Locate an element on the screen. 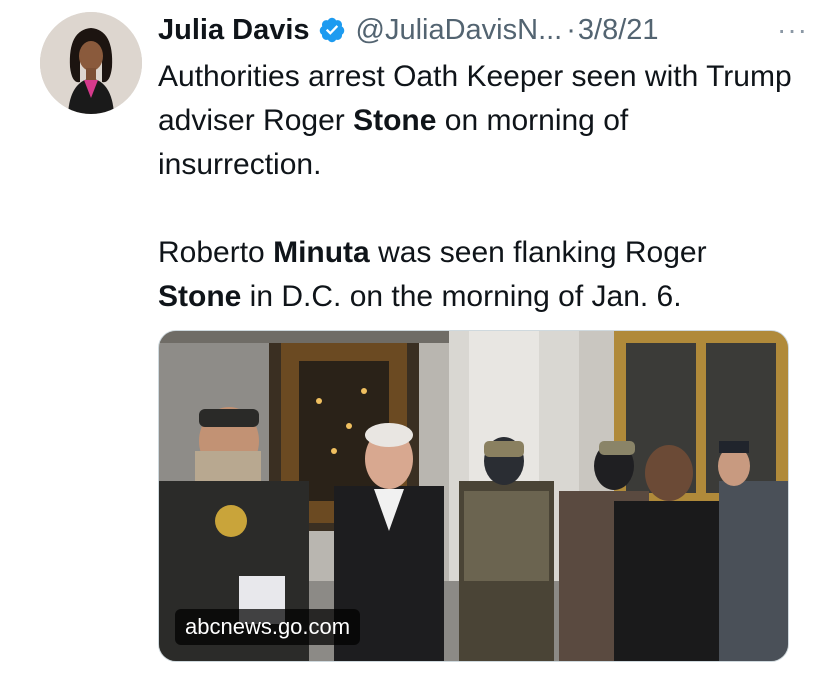 Image resolution: width=828 pixels, height=676 pixels. tweet-text-segment: Roberto is located at coordinates (216, 252).